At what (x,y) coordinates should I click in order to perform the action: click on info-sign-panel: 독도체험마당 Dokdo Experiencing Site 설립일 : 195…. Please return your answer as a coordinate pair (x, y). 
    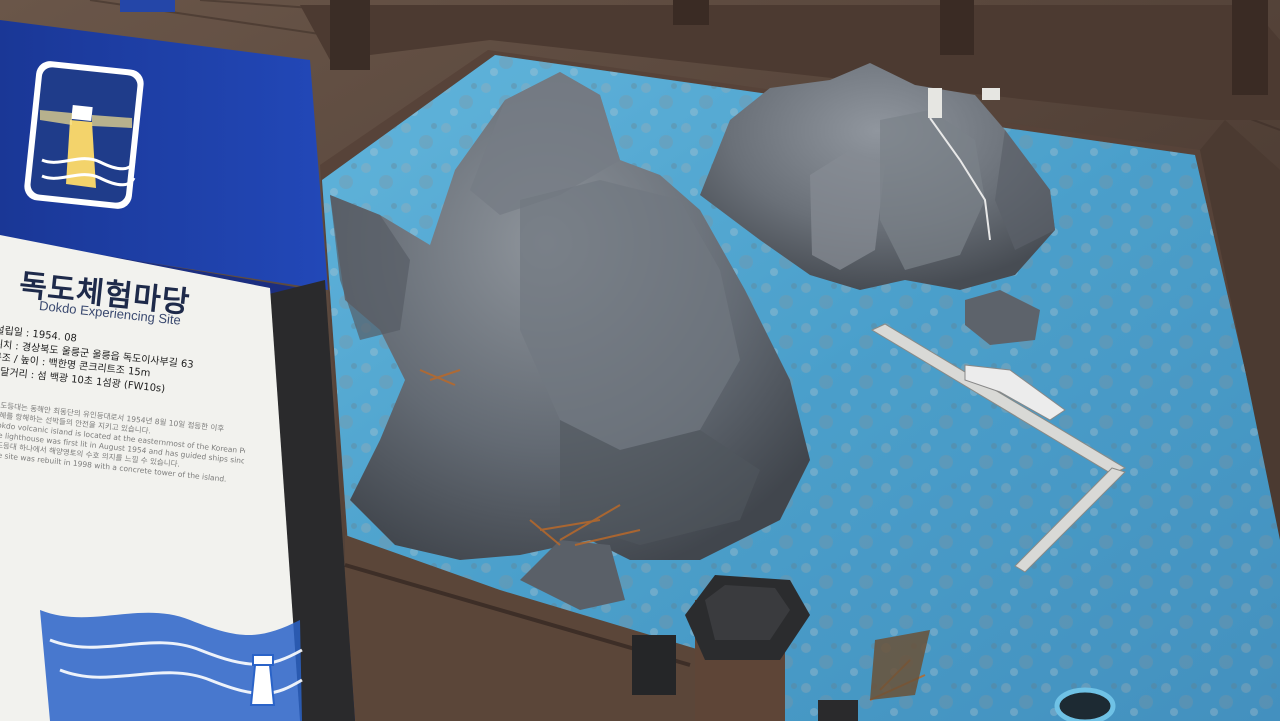
    Looking at the image, I should click on (135, 480).